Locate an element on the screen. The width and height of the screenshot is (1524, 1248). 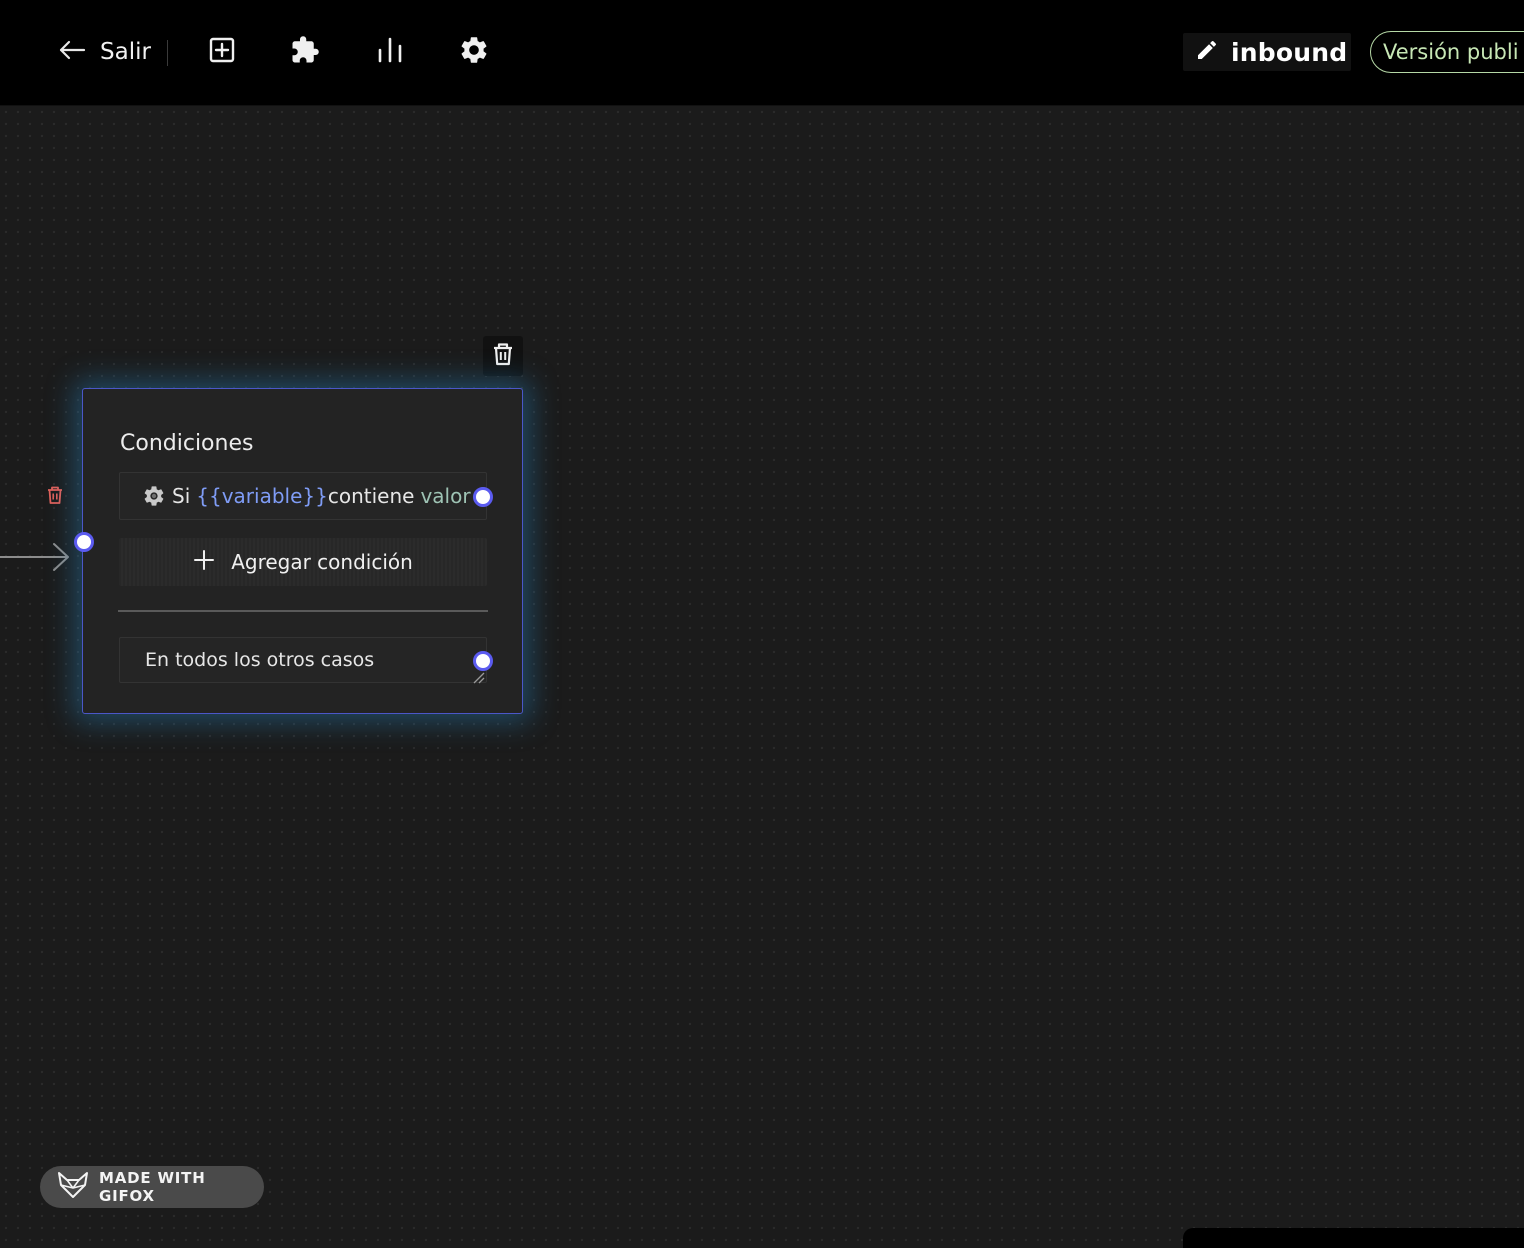
bar-chart-icon is located at coordinates (390, 52).